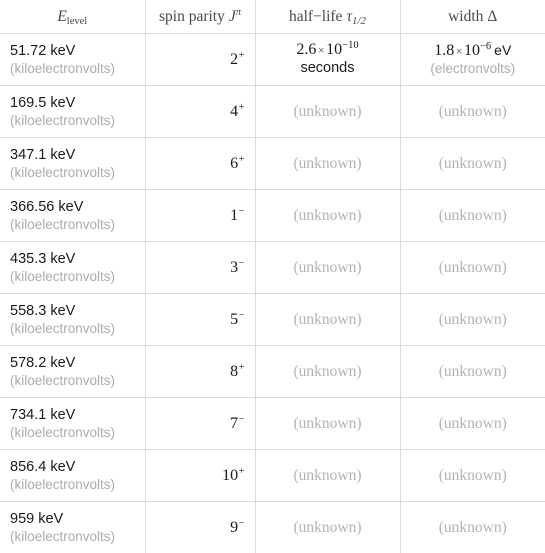  I want to click on header-text-spin-parity: spin parity, so click(192, 16).